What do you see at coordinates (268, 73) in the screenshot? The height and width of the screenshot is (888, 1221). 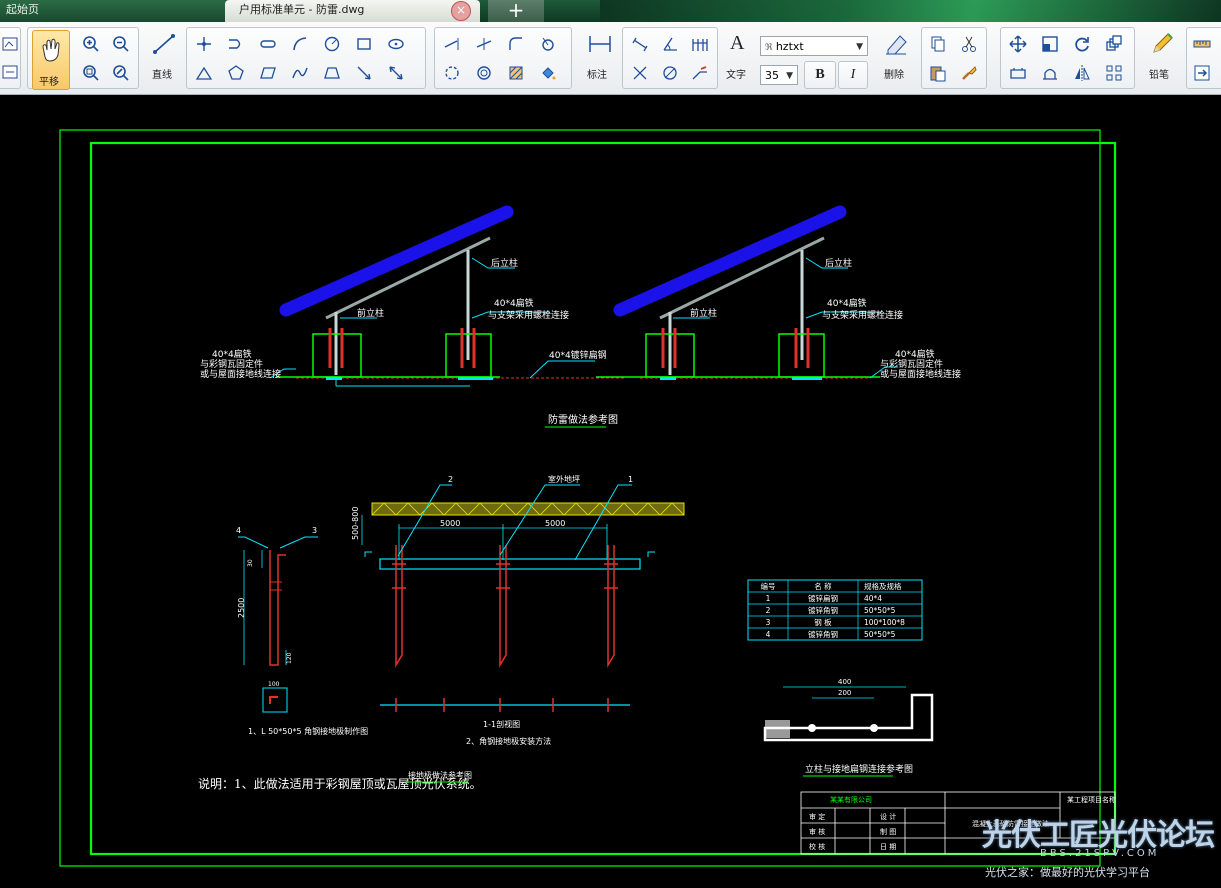 I see `parallelogram-icon` at bounding box center [268, 73].